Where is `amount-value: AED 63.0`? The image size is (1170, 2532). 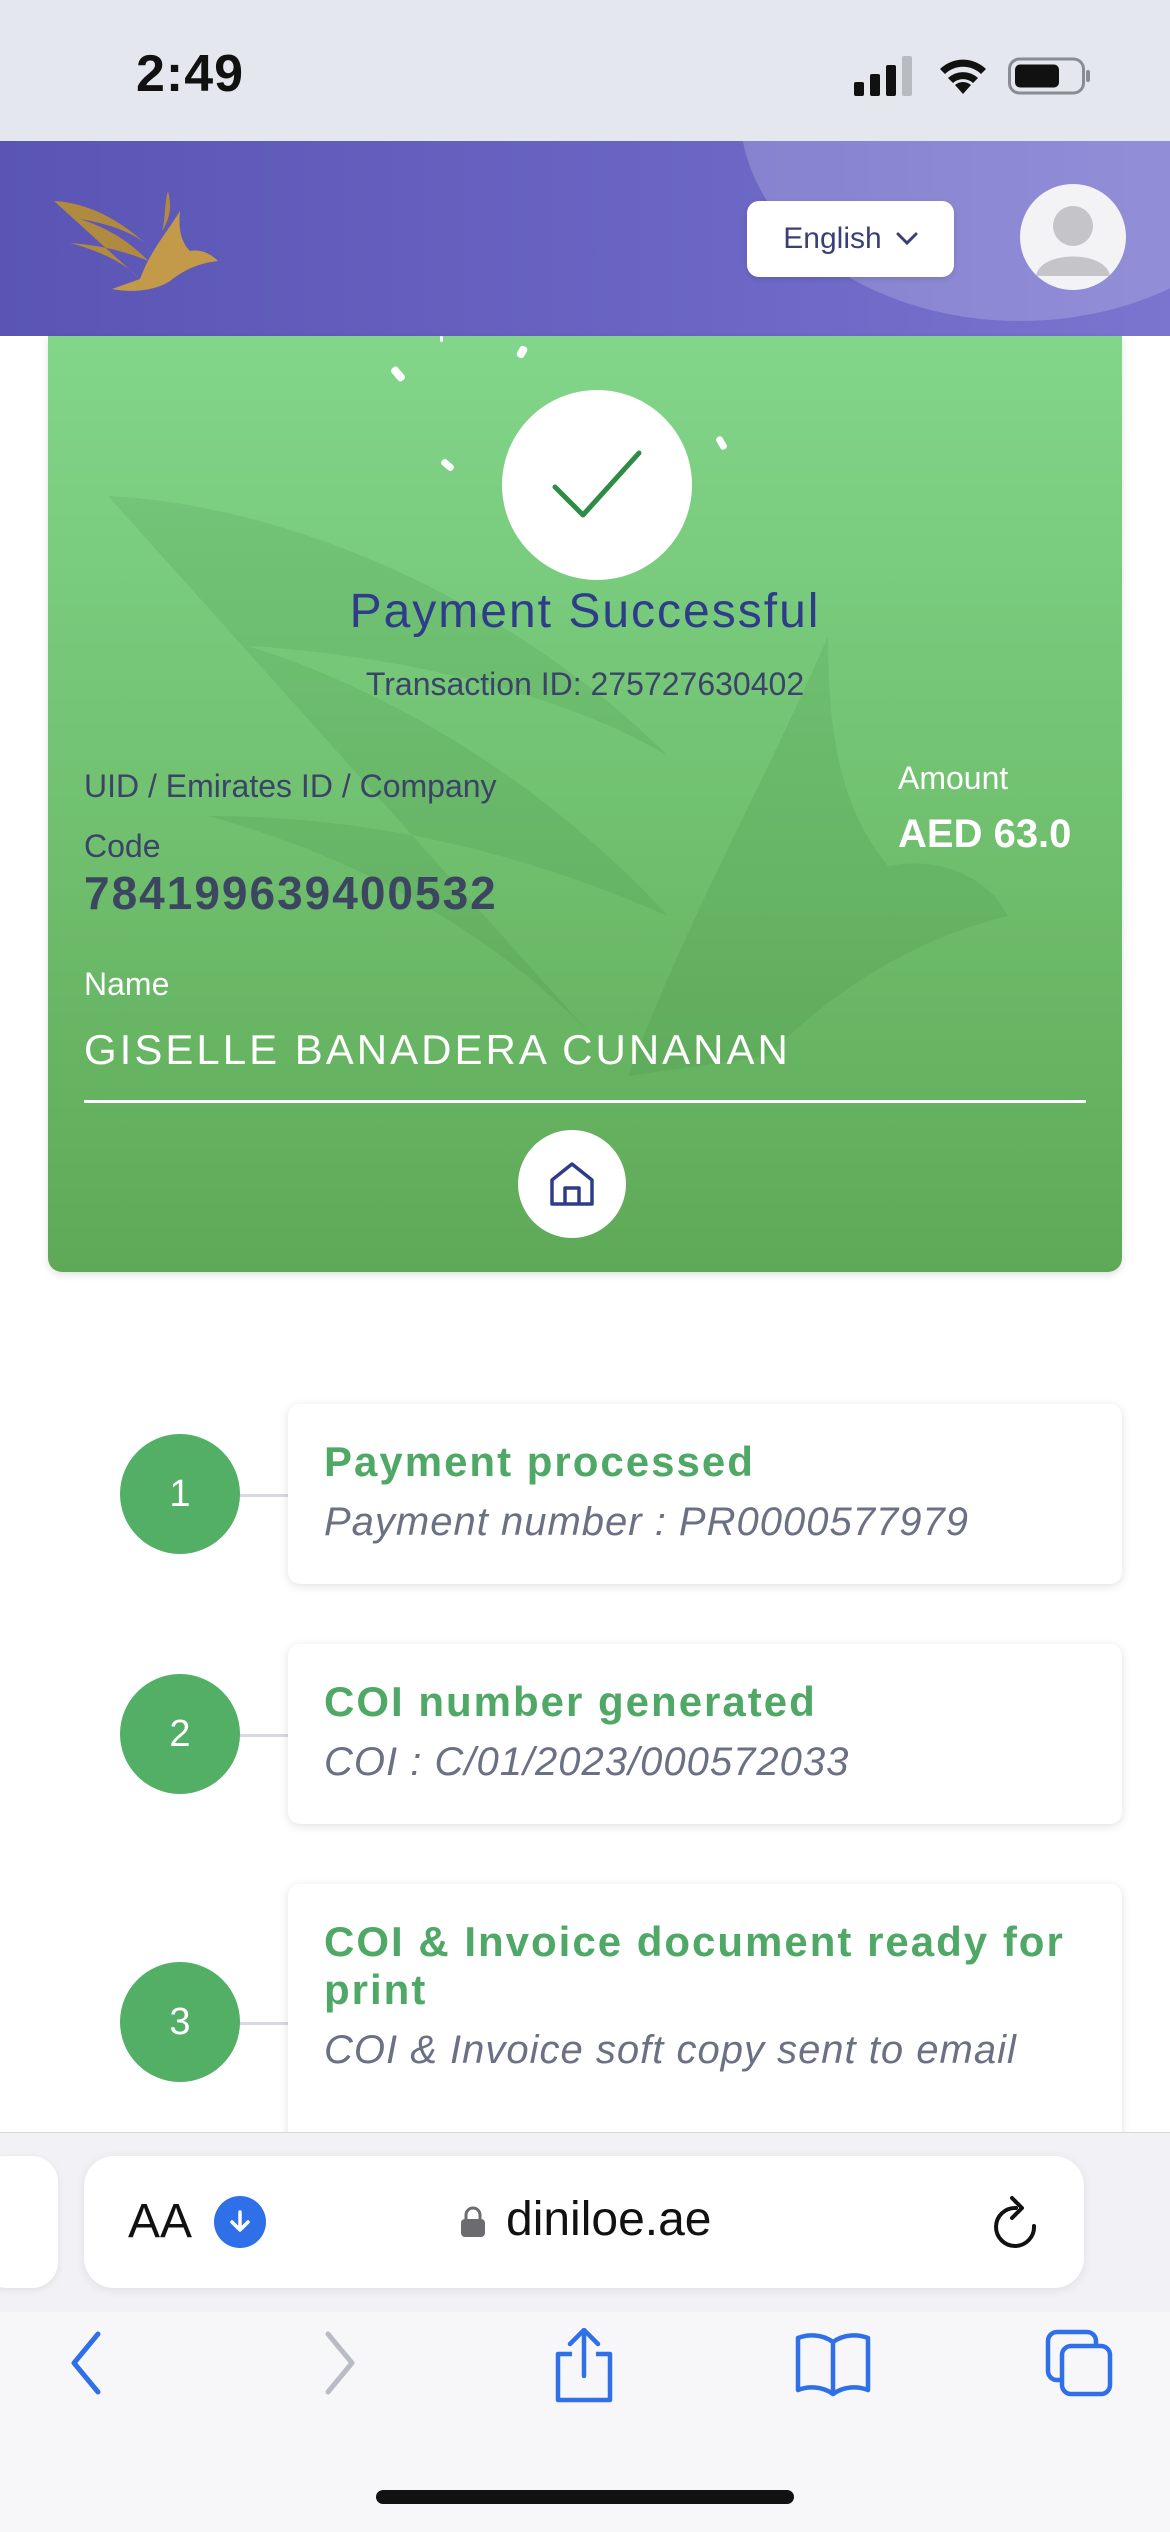 amount-value: AED 63.0 is located at coordinates (985, 834).